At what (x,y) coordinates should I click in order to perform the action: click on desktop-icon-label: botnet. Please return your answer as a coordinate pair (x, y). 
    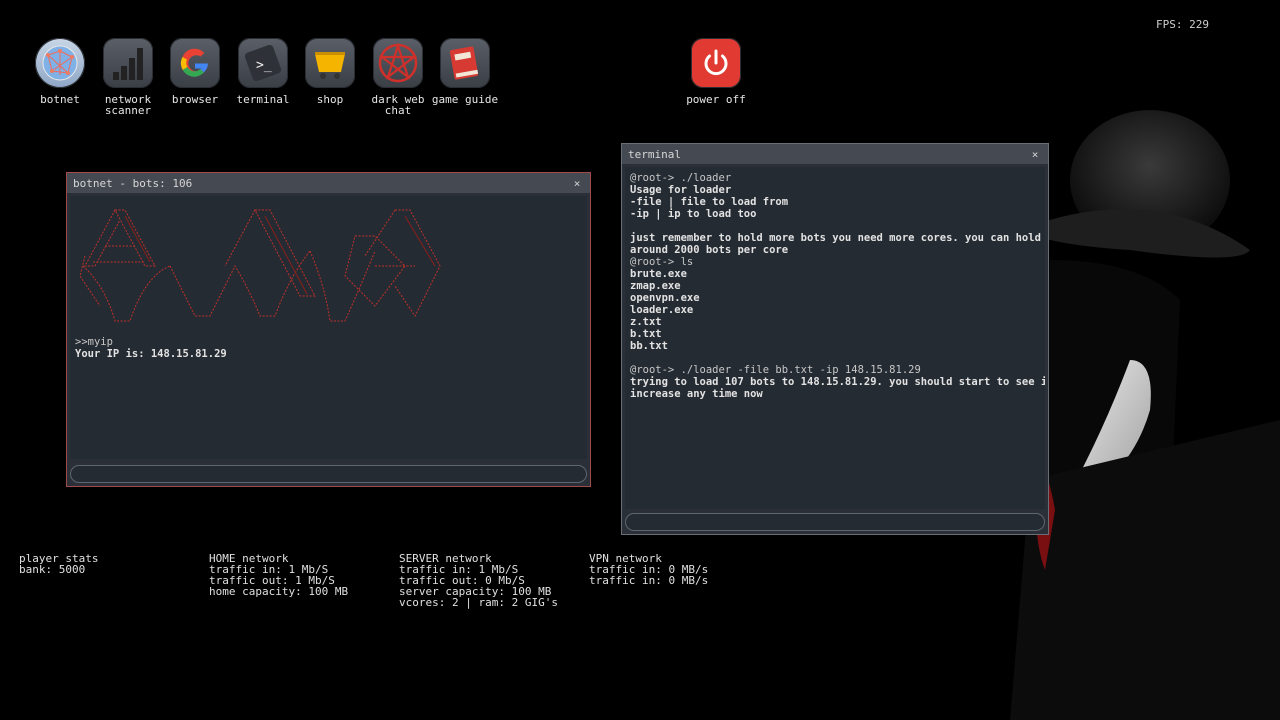
    Looking at the image, I should click on (60, 99).